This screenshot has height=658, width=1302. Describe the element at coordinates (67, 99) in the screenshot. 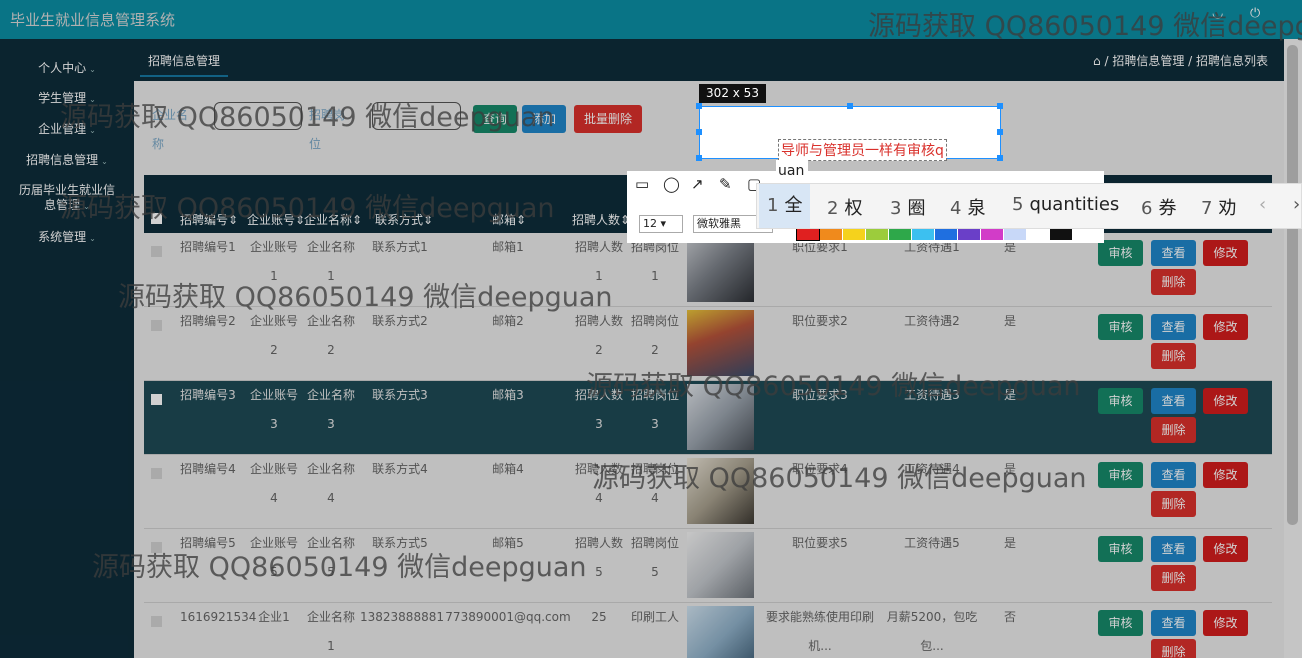

I see `sidebar-item-students: 学生管理 ⌄` at that location.